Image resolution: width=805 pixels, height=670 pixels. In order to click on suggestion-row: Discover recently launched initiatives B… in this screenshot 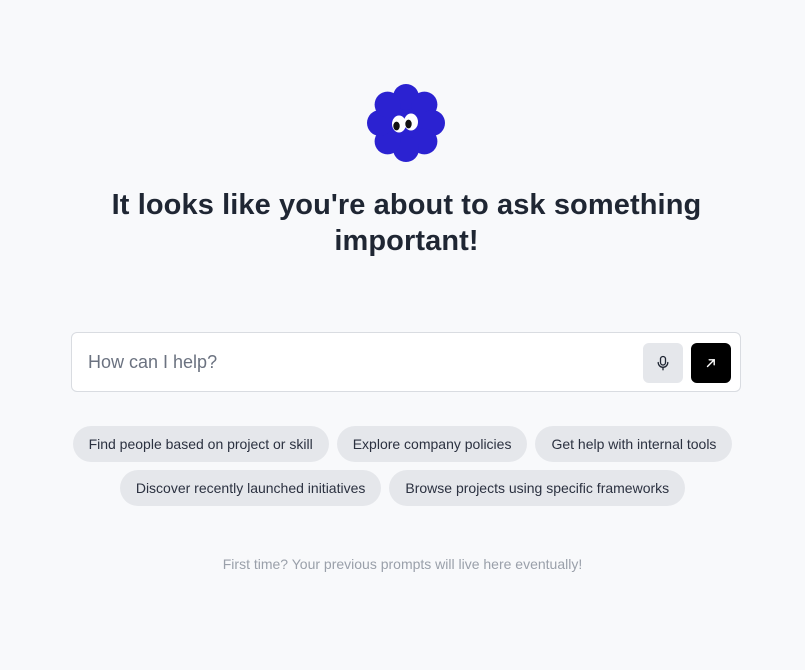, I will do `click(402, 488)`.